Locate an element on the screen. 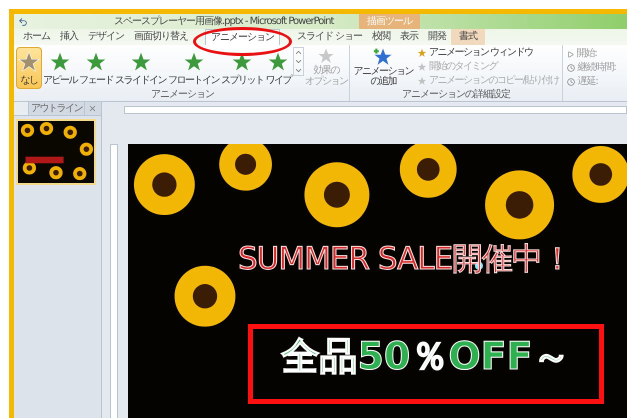  ribbon-tab: 表示 is located at coordinates (409, 37).